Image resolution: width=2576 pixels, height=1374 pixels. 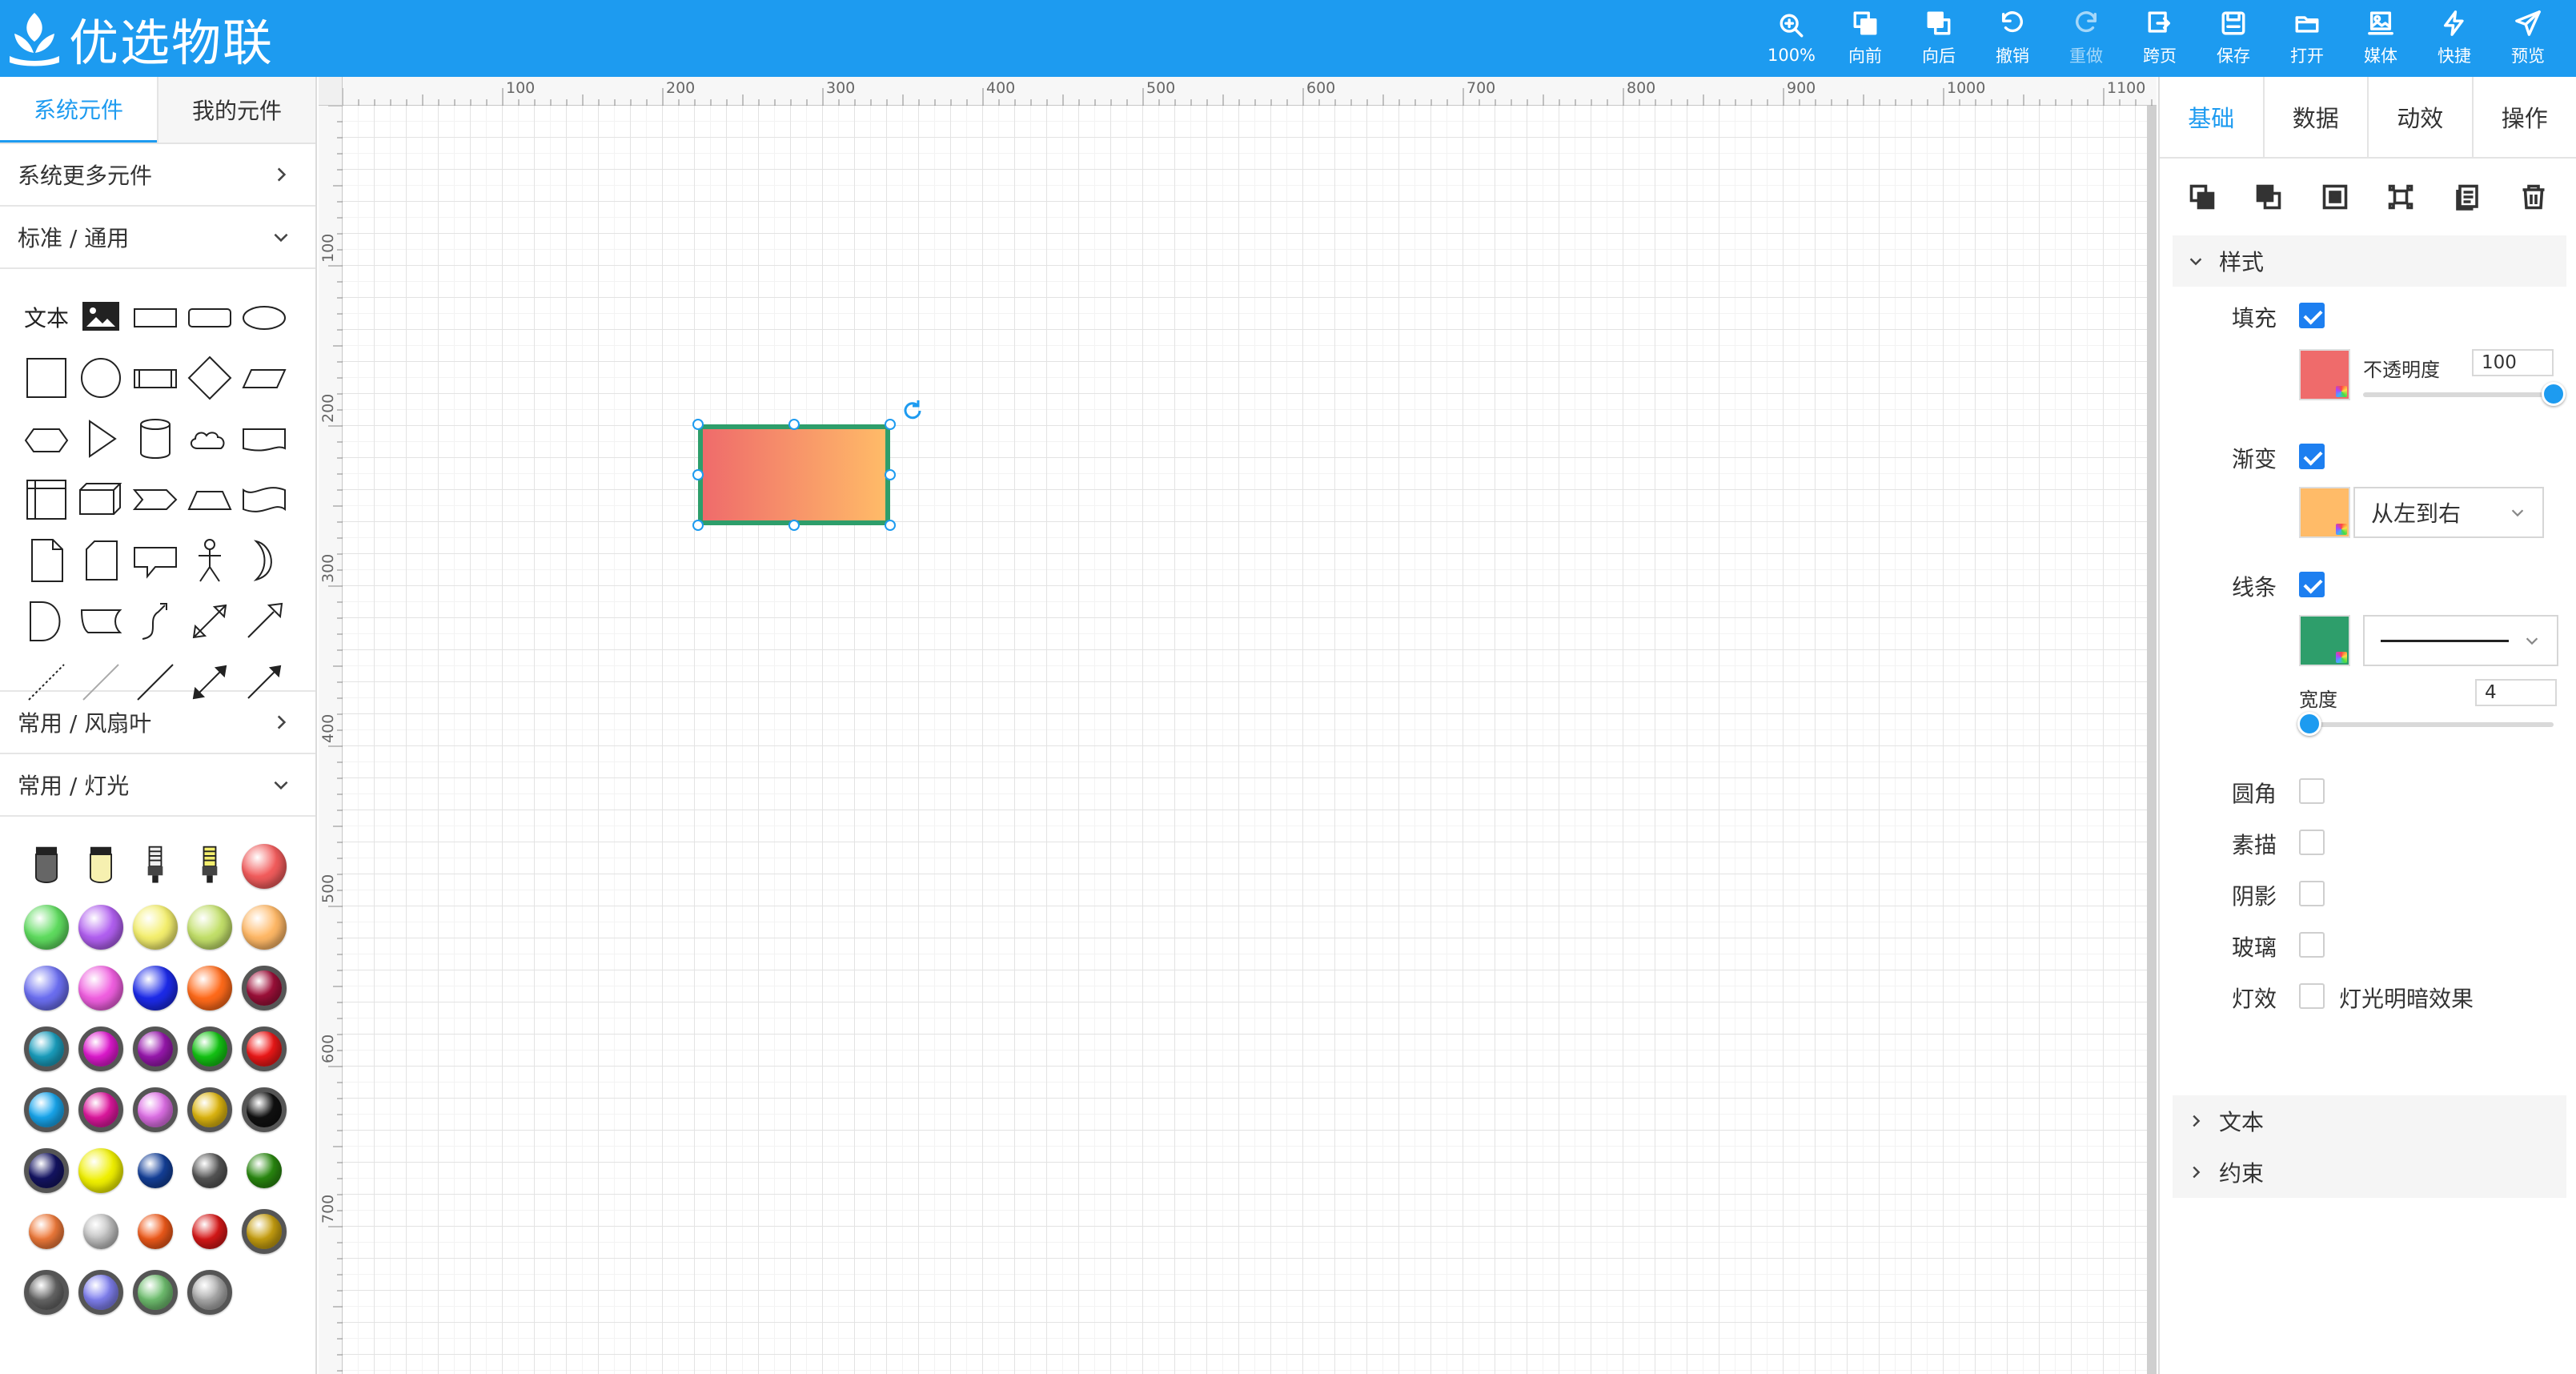 I want to click on send-to-back-button, so click(x=2268, y=197).